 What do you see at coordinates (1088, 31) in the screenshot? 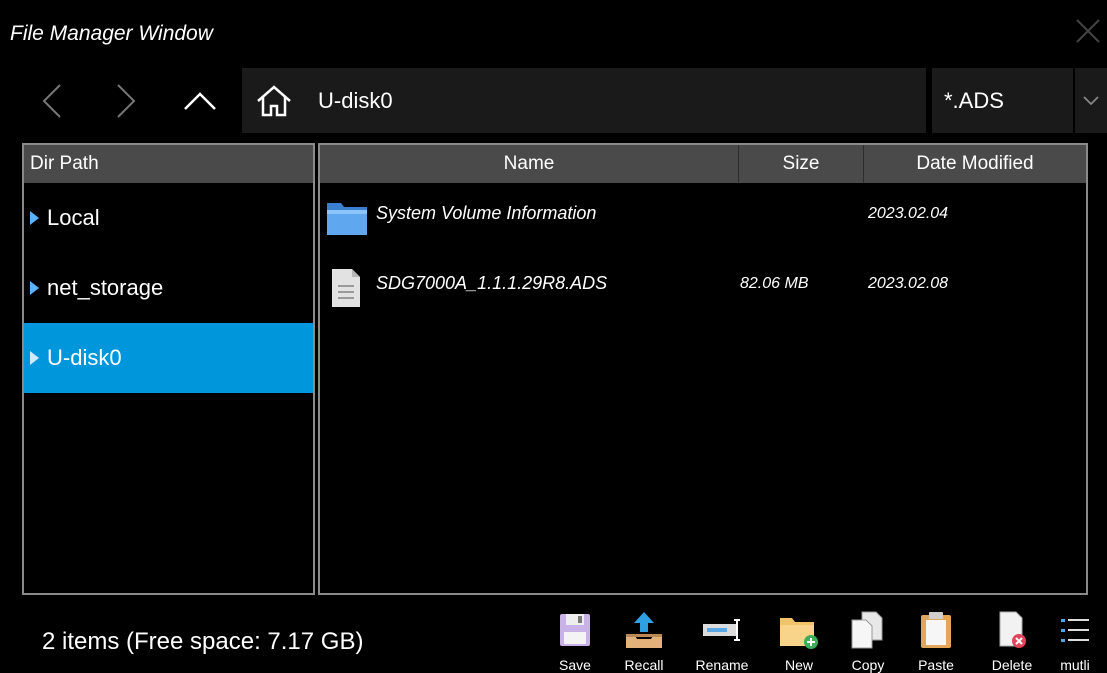
I see `close-icon` at bounding box center [1088, 31].